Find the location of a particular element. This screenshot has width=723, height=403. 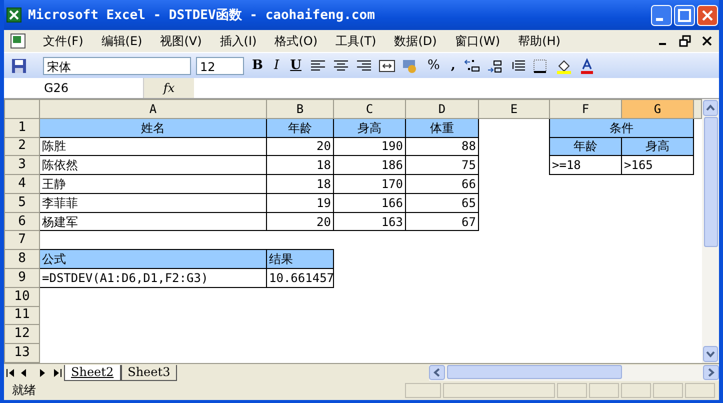

horizontal-scrollbar is located at coordinates (574, 372).